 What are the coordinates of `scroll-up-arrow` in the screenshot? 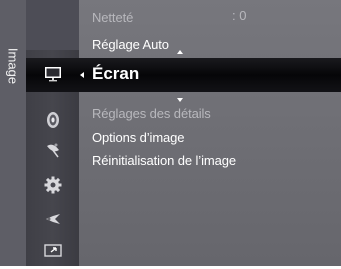 It's located at (180, 52).